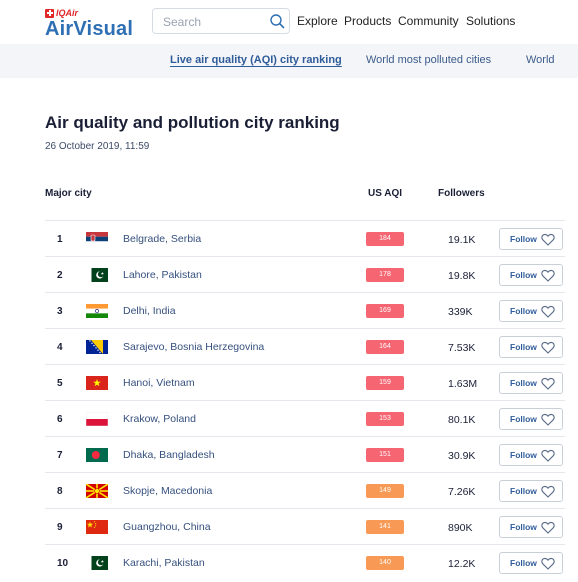 This screenshot has width=578, height=582. Describe the element at coordinates (97, 347) in the screenshot. I see `bosnia-flag-icon` at that location.